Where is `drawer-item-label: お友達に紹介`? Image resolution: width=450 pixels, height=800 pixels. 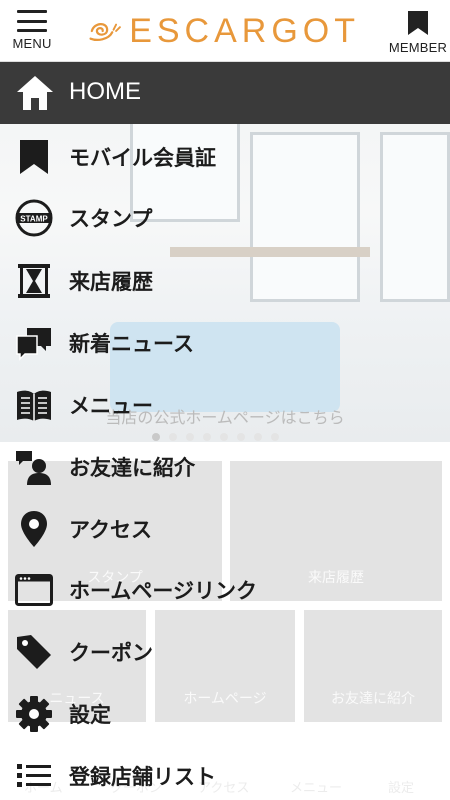 drawer-item-label: お友達に紹介 is located at coordinates (132, 468).